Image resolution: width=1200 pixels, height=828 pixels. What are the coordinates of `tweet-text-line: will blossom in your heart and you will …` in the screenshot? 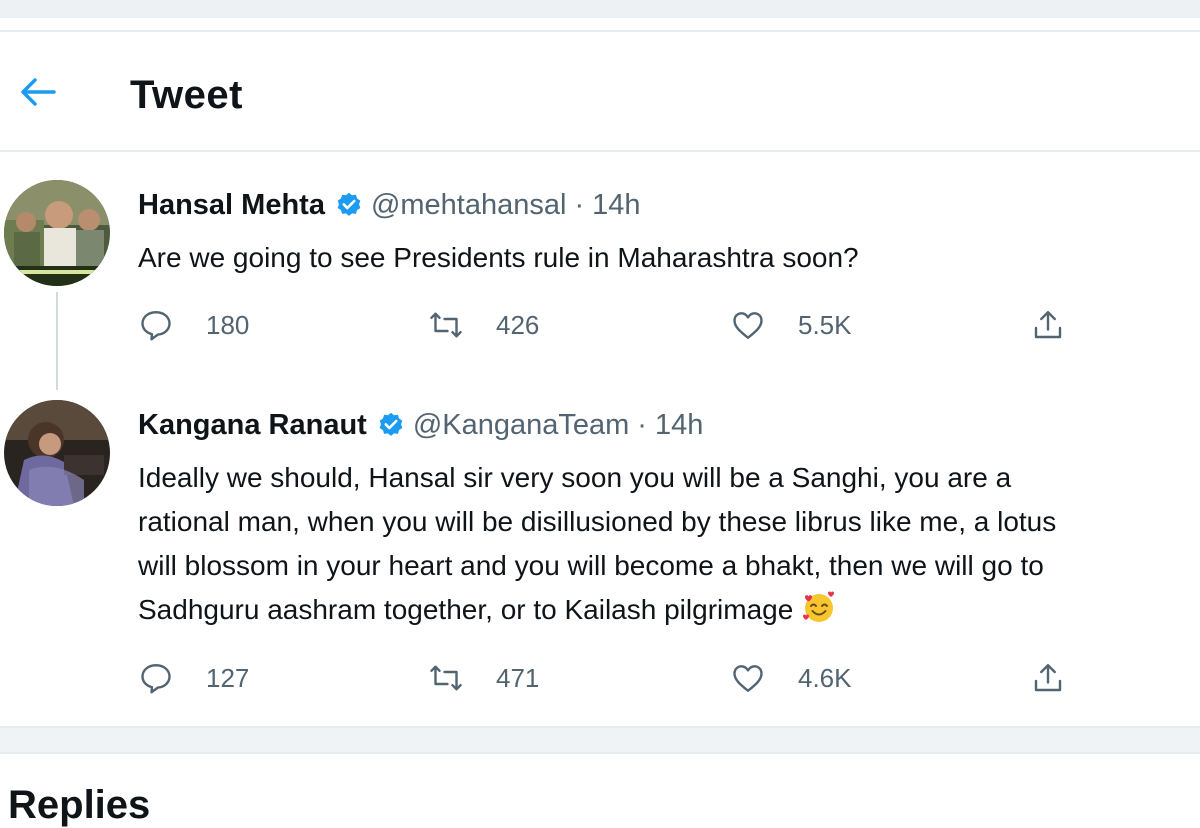 It's located at (591, 565).